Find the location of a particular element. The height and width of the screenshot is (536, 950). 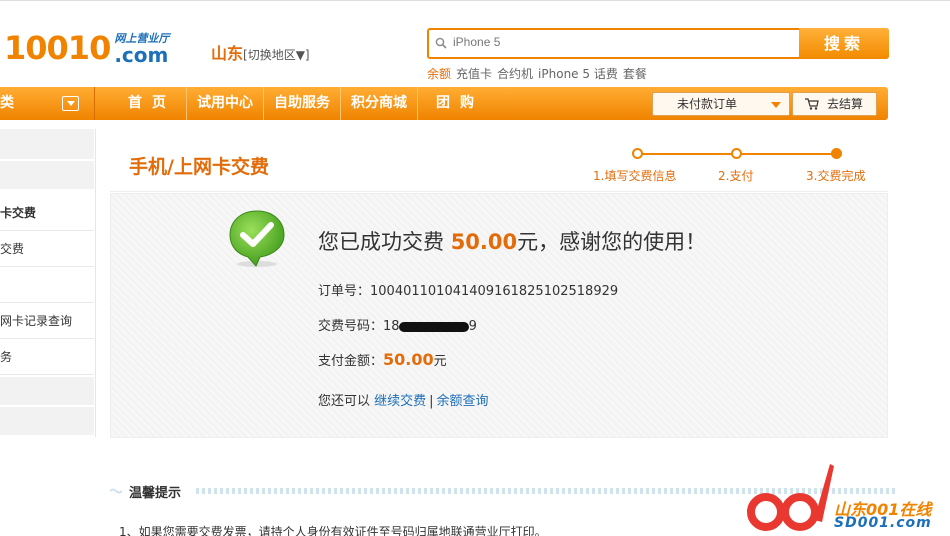

wave-decoration-icon is located at coordinates (116, 491).